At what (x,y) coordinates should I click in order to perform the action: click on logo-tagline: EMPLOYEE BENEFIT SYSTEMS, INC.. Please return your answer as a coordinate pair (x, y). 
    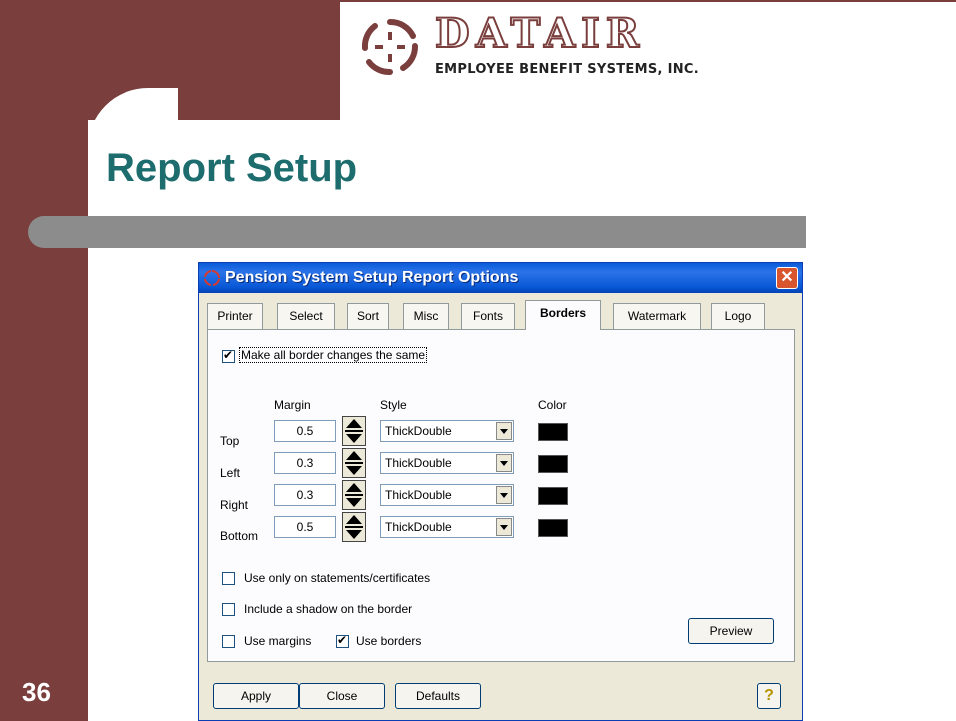
    Looking at the image, I should click on (567, 69).